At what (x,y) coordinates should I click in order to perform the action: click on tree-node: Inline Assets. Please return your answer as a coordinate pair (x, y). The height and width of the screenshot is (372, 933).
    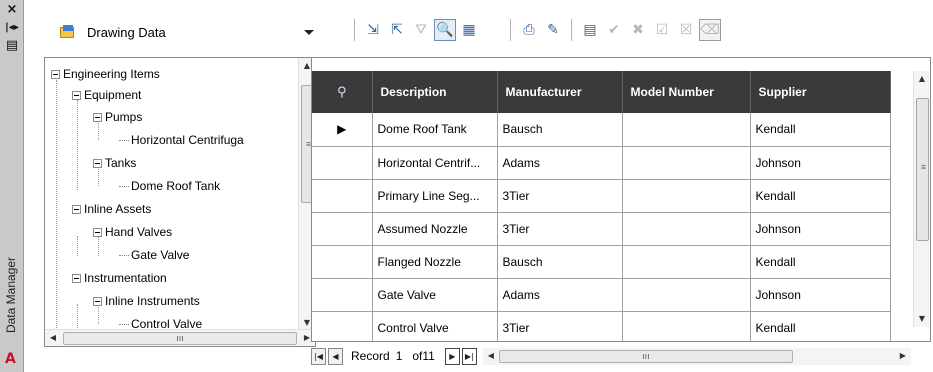
    Looking at the image, I should click on (111, 209).